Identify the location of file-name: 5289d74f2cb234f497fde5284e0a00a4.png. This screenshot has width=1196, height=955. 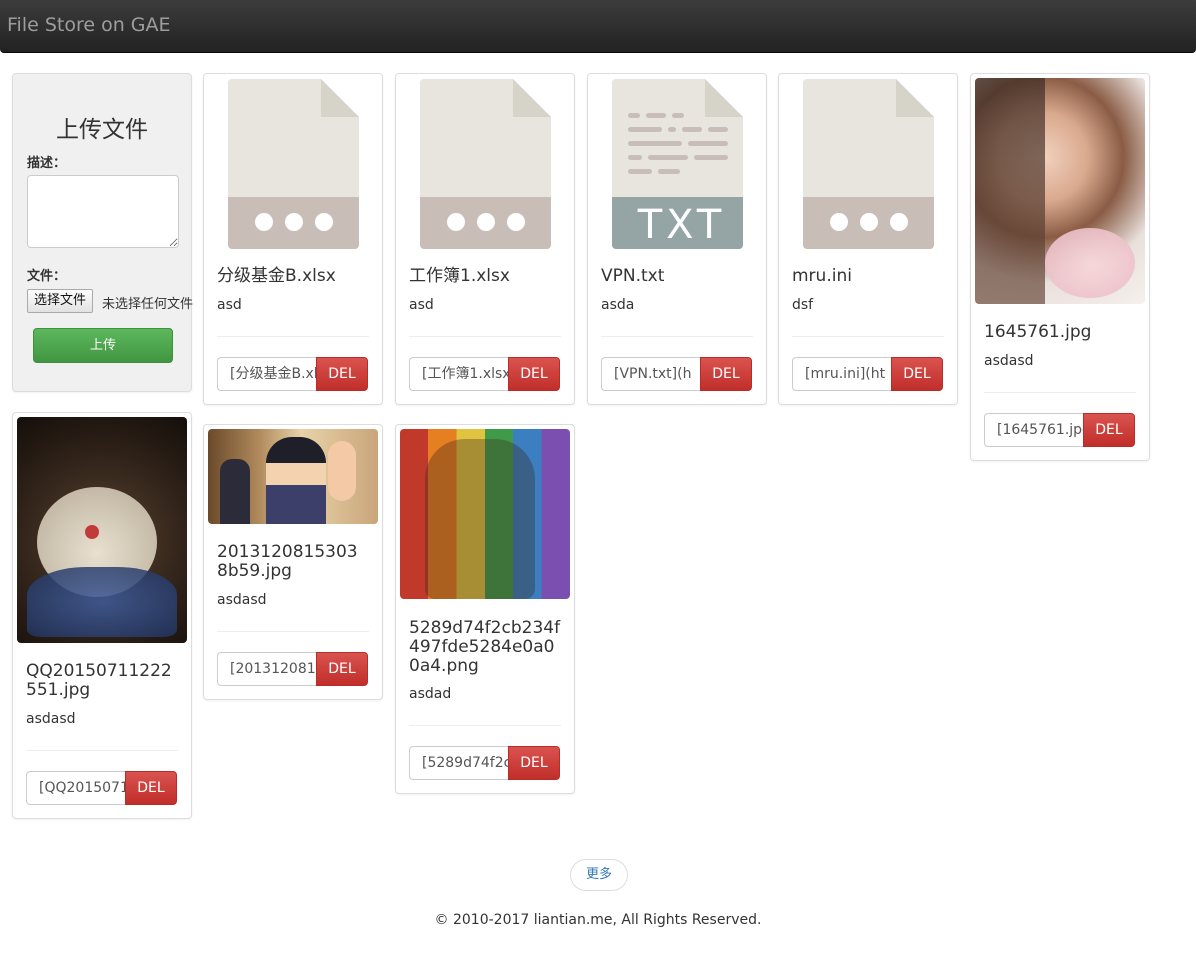
(485, 647).